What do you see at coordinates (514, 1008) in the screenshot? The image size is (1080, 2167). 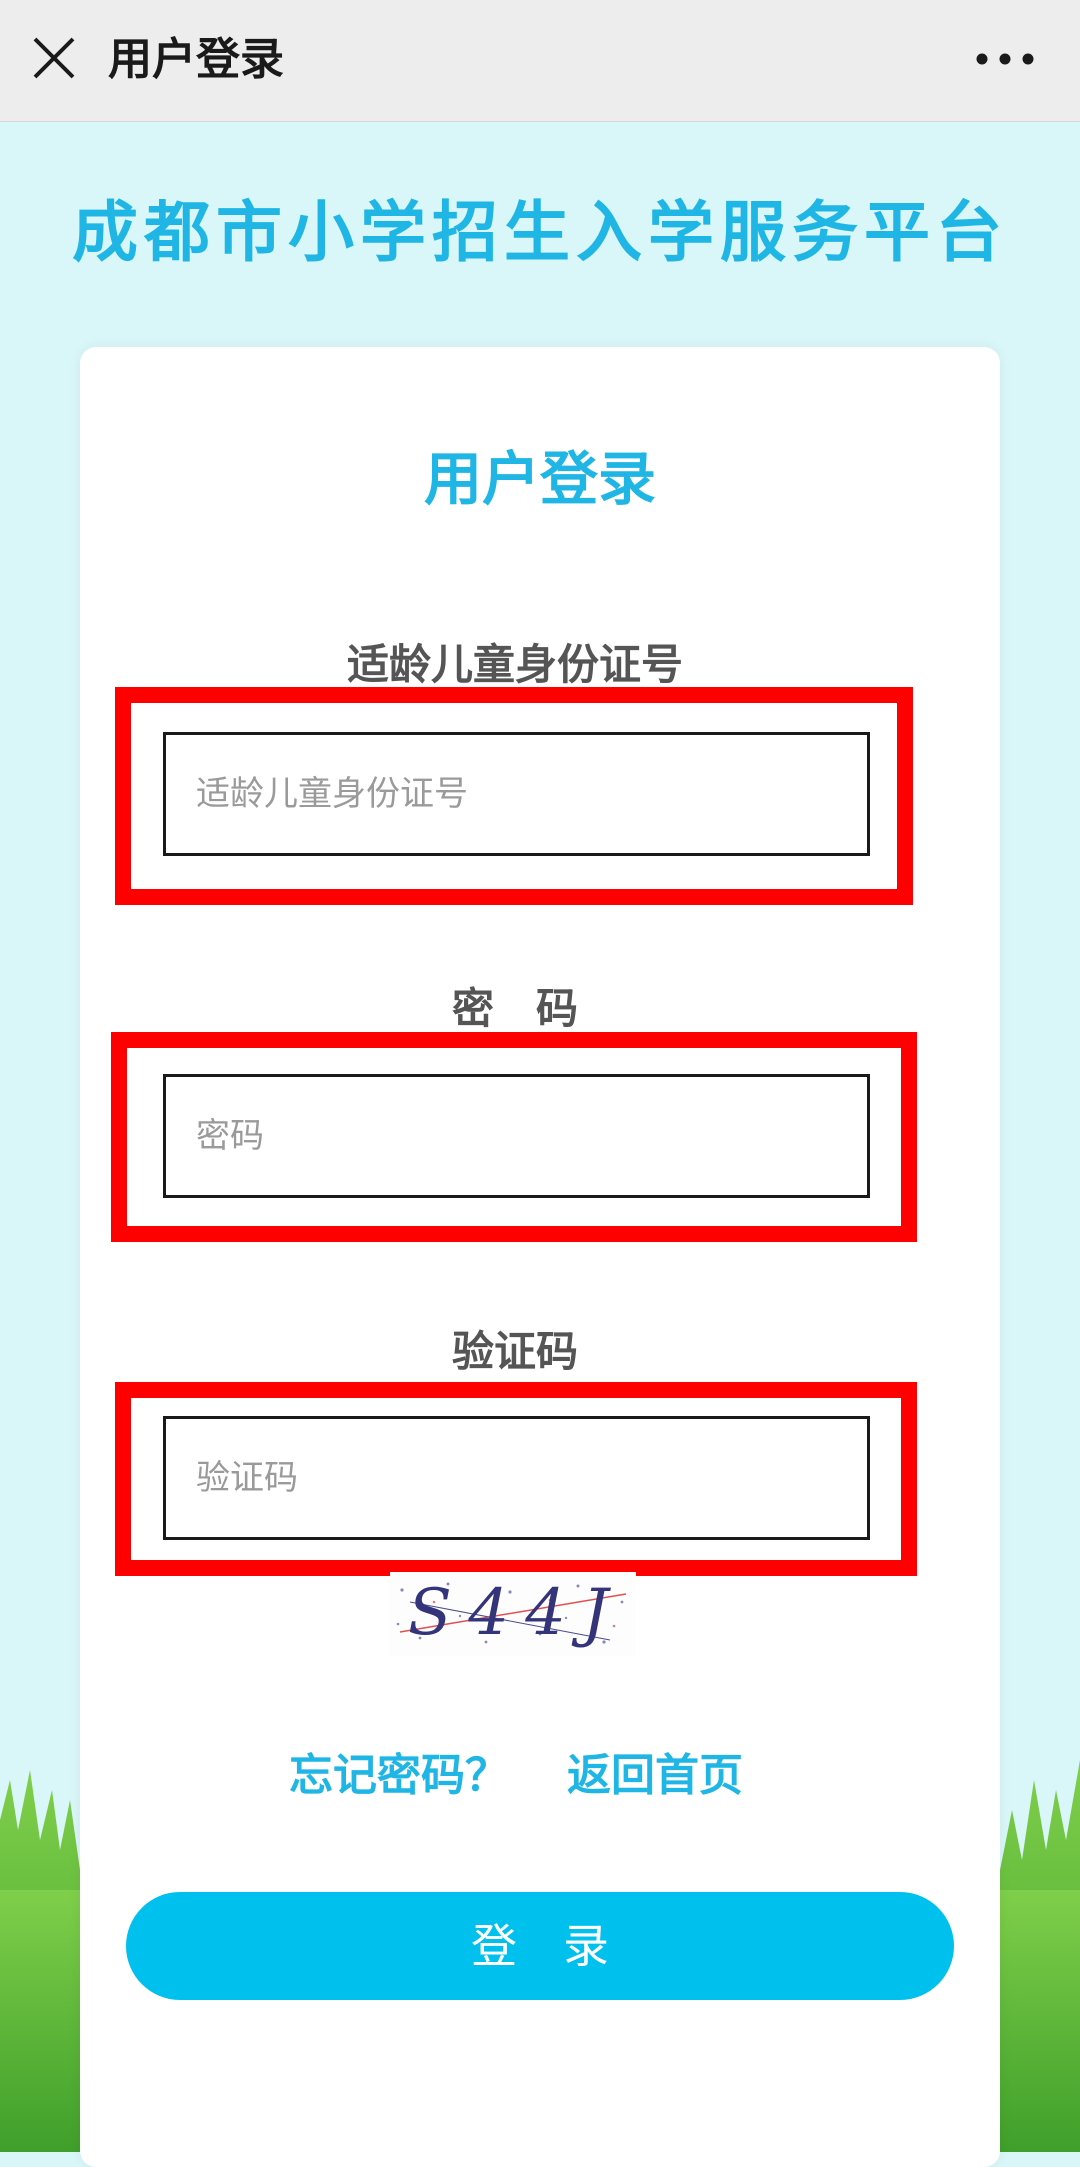 I see `password-label: 密 码` at bounding box center [514, 1008].